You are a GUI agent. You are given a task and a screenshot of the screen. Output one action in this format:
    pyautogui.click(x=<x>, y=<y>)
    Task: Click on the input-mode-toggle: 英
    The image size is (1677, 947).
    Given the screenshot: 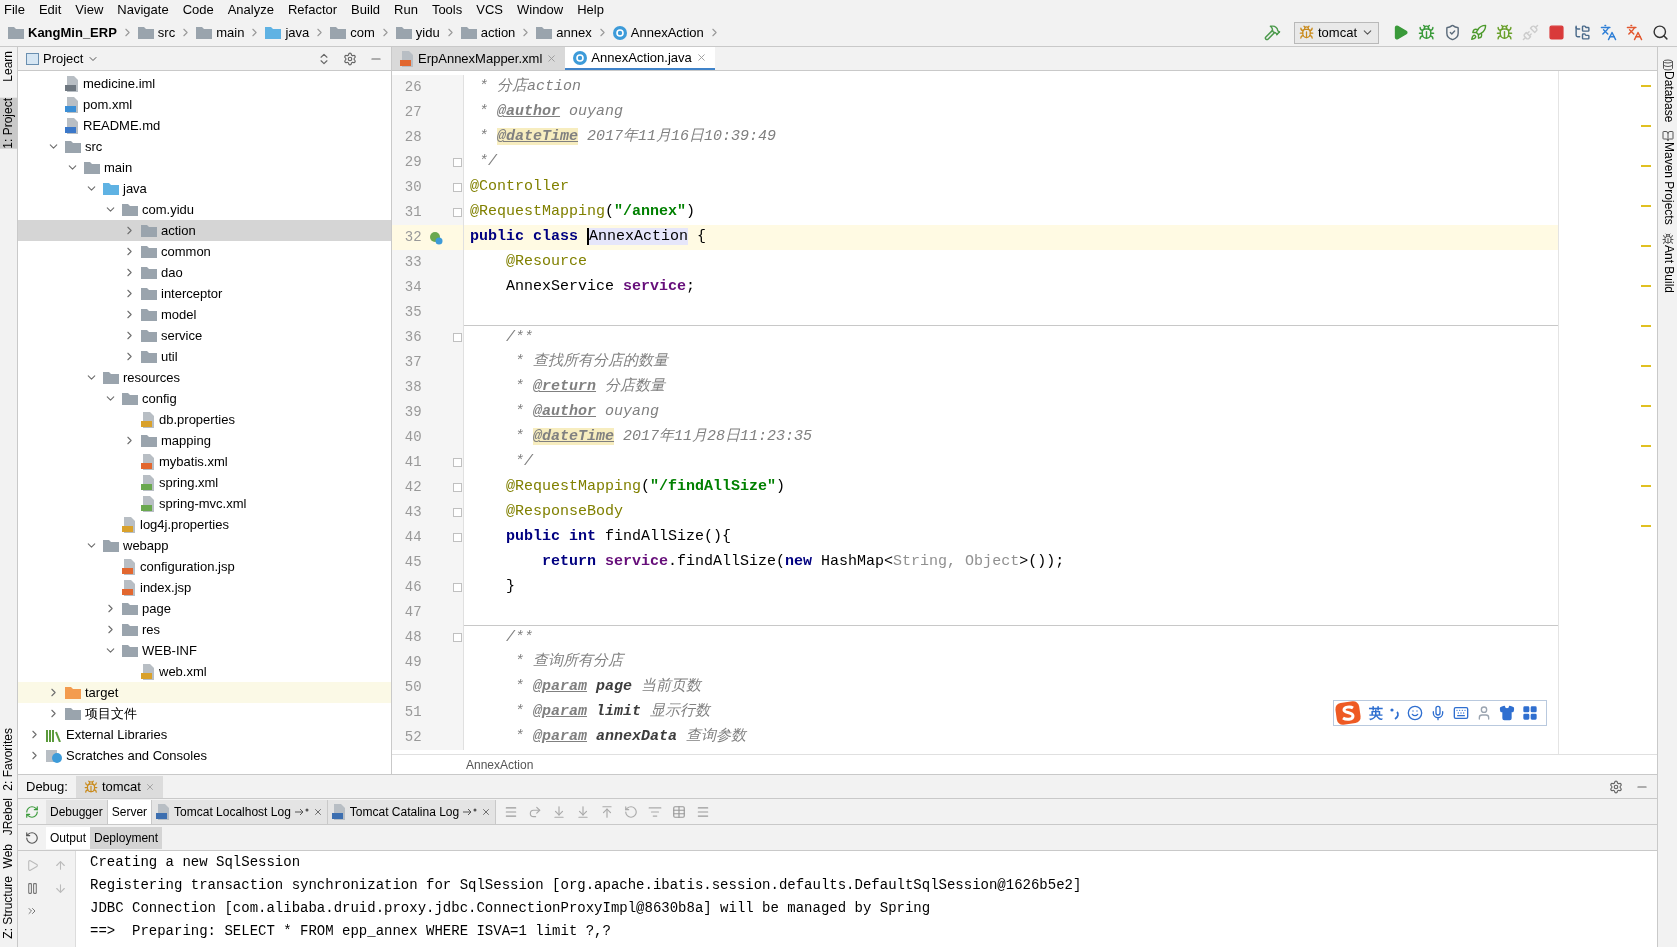 What is the action you would take?
    pyautogui.click(x=1376, y=713)
    